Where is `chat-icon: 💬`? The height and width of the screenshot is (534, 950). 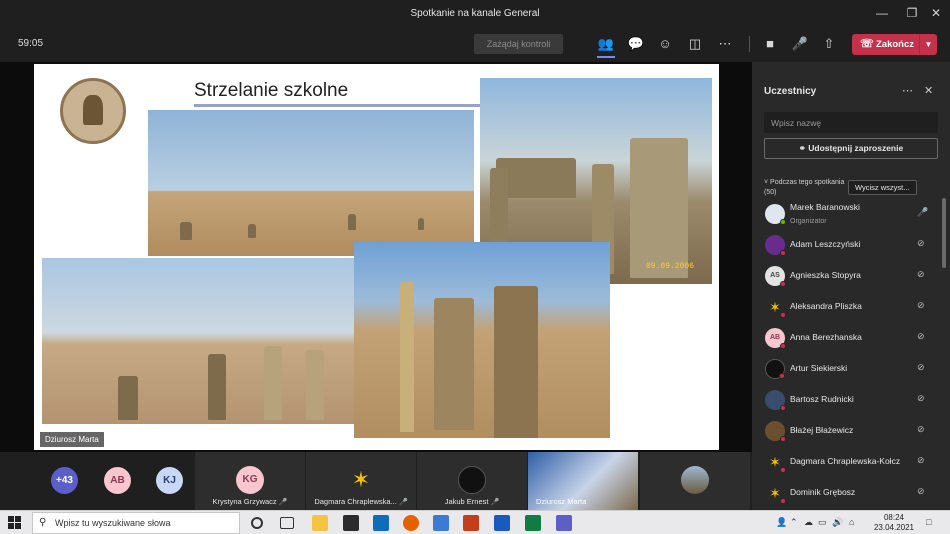 chat-icon: 💬 is located at coordinates (636, 44).